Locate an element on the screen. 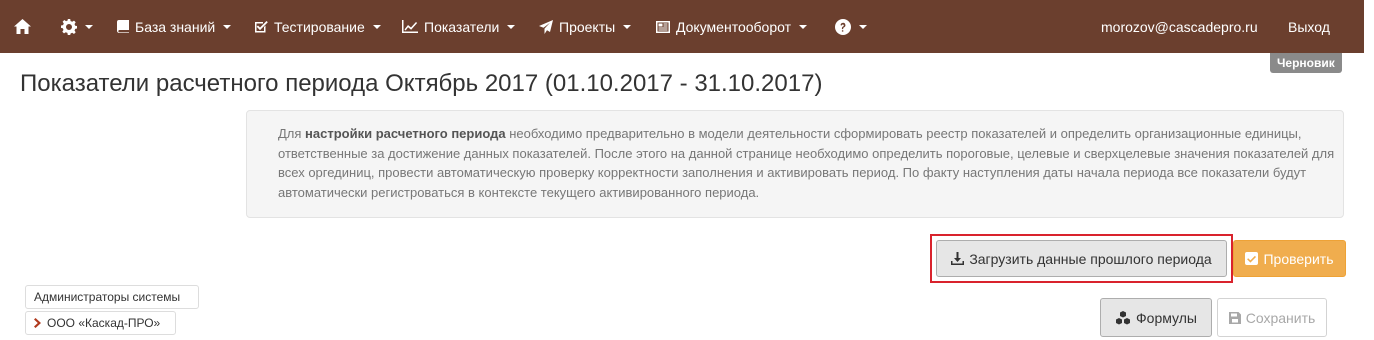  user-email-link: morozov@cascadepro.ru is located at coordinates (1179, 26).